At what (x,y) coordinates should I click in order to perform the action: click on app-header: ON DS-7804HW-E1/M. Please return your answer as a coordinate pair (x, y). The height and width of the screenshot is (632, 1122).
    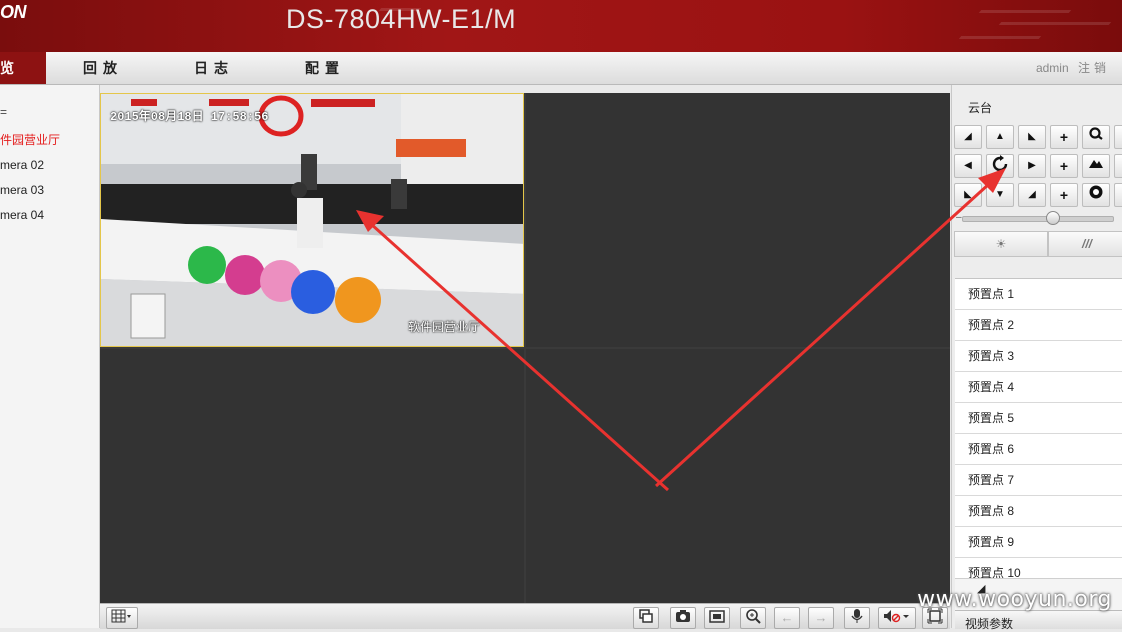
    Looking at the image, I should click on (561, 26).